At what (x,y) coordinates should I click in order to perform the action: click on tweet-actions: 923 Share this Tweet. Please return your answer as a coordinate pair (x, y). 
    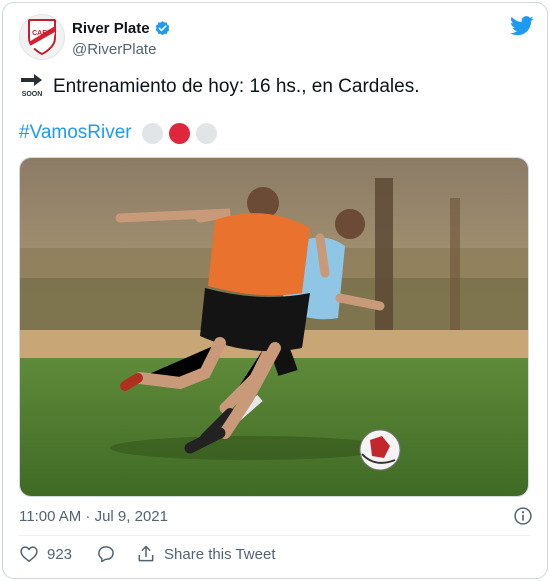
    Looking at the image, I should click on (147, 554).